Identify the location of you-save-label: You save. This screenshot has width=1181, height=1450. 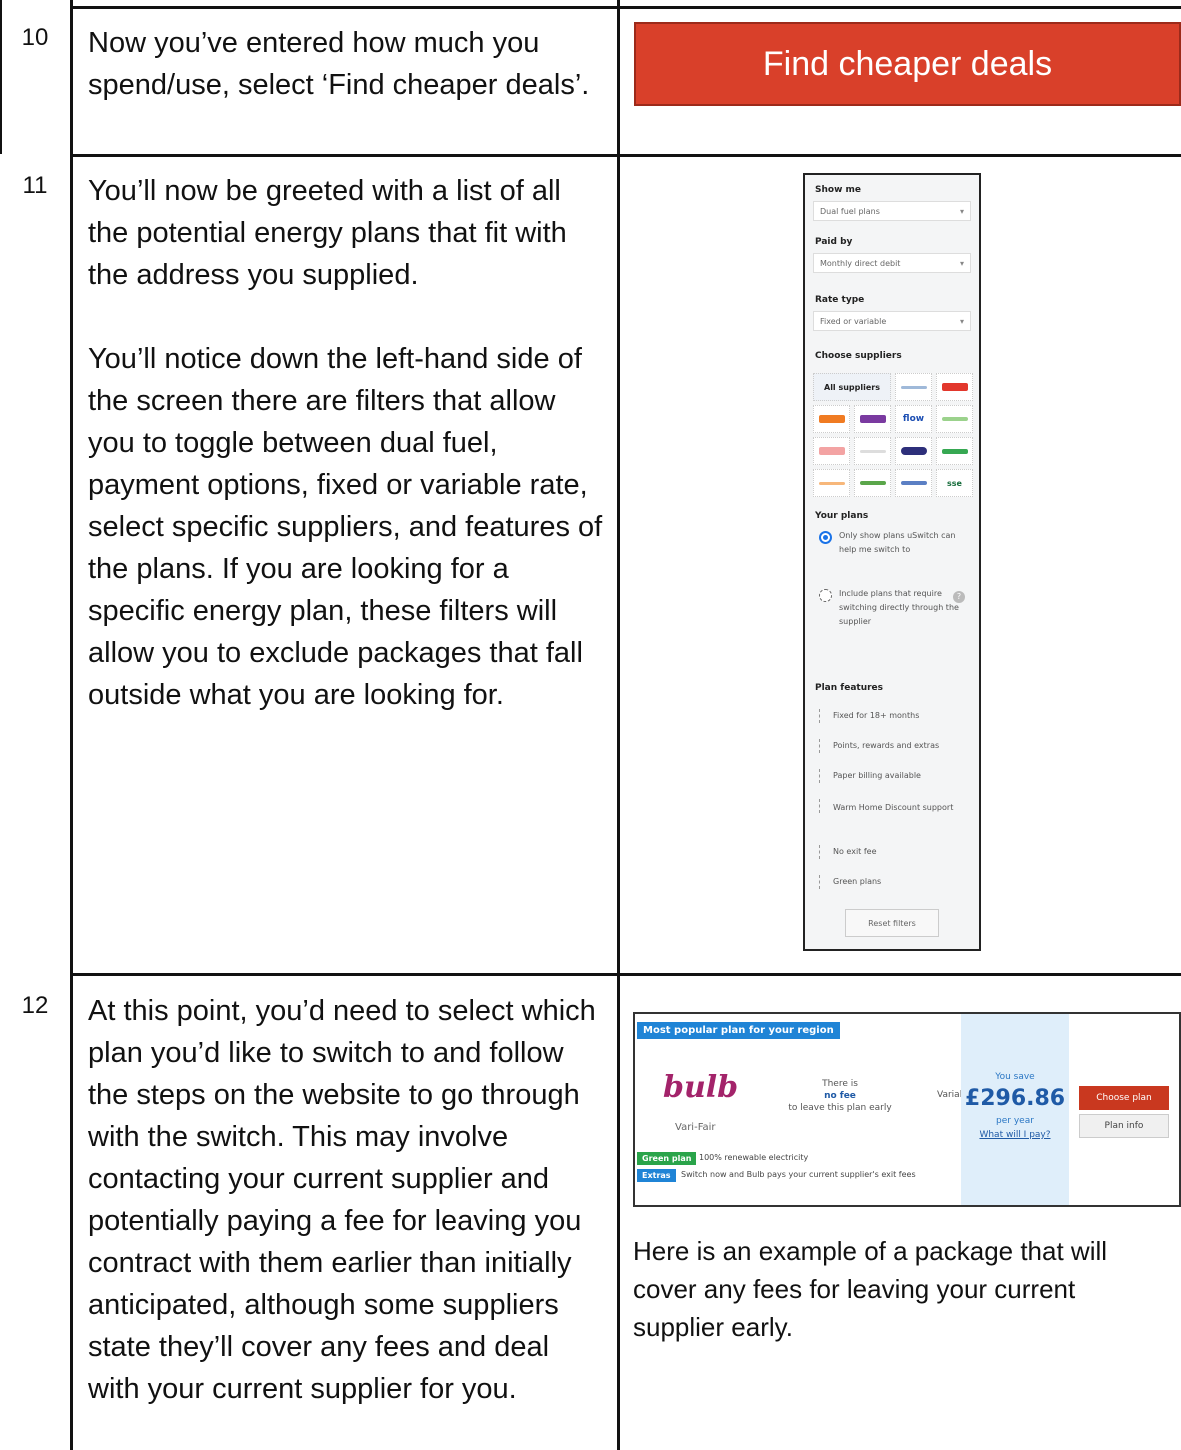
(1015, 1077).